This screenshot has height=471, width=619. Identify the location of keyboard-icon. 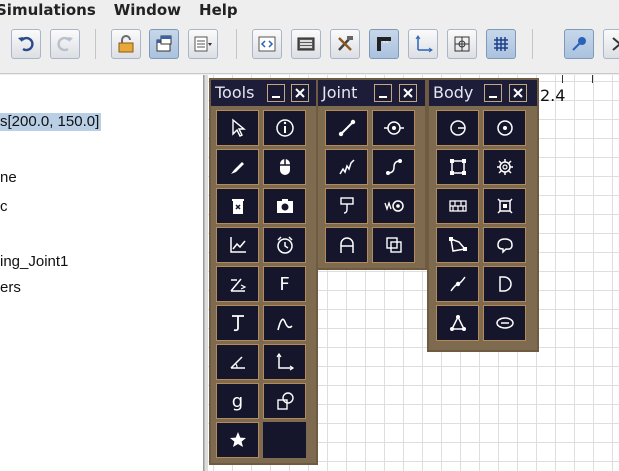
(306, 44).